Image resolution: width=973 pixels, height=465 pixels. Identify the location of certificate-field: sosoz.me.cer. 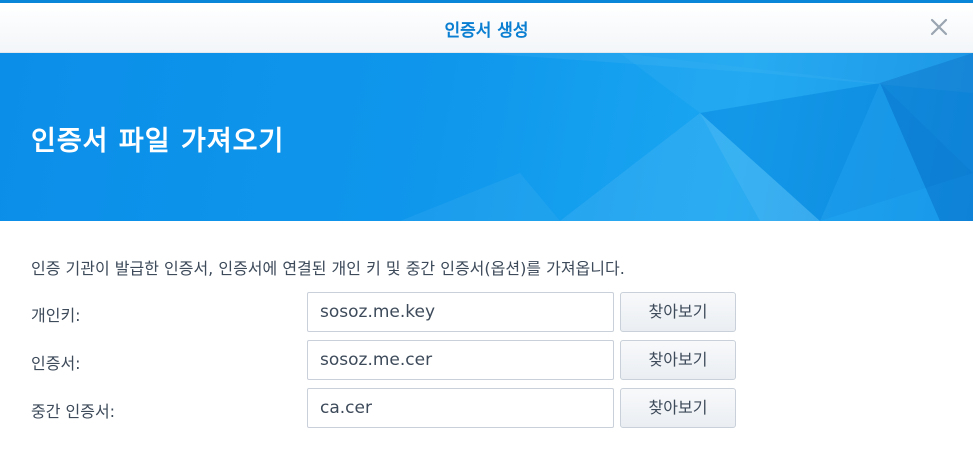
(460, 360).